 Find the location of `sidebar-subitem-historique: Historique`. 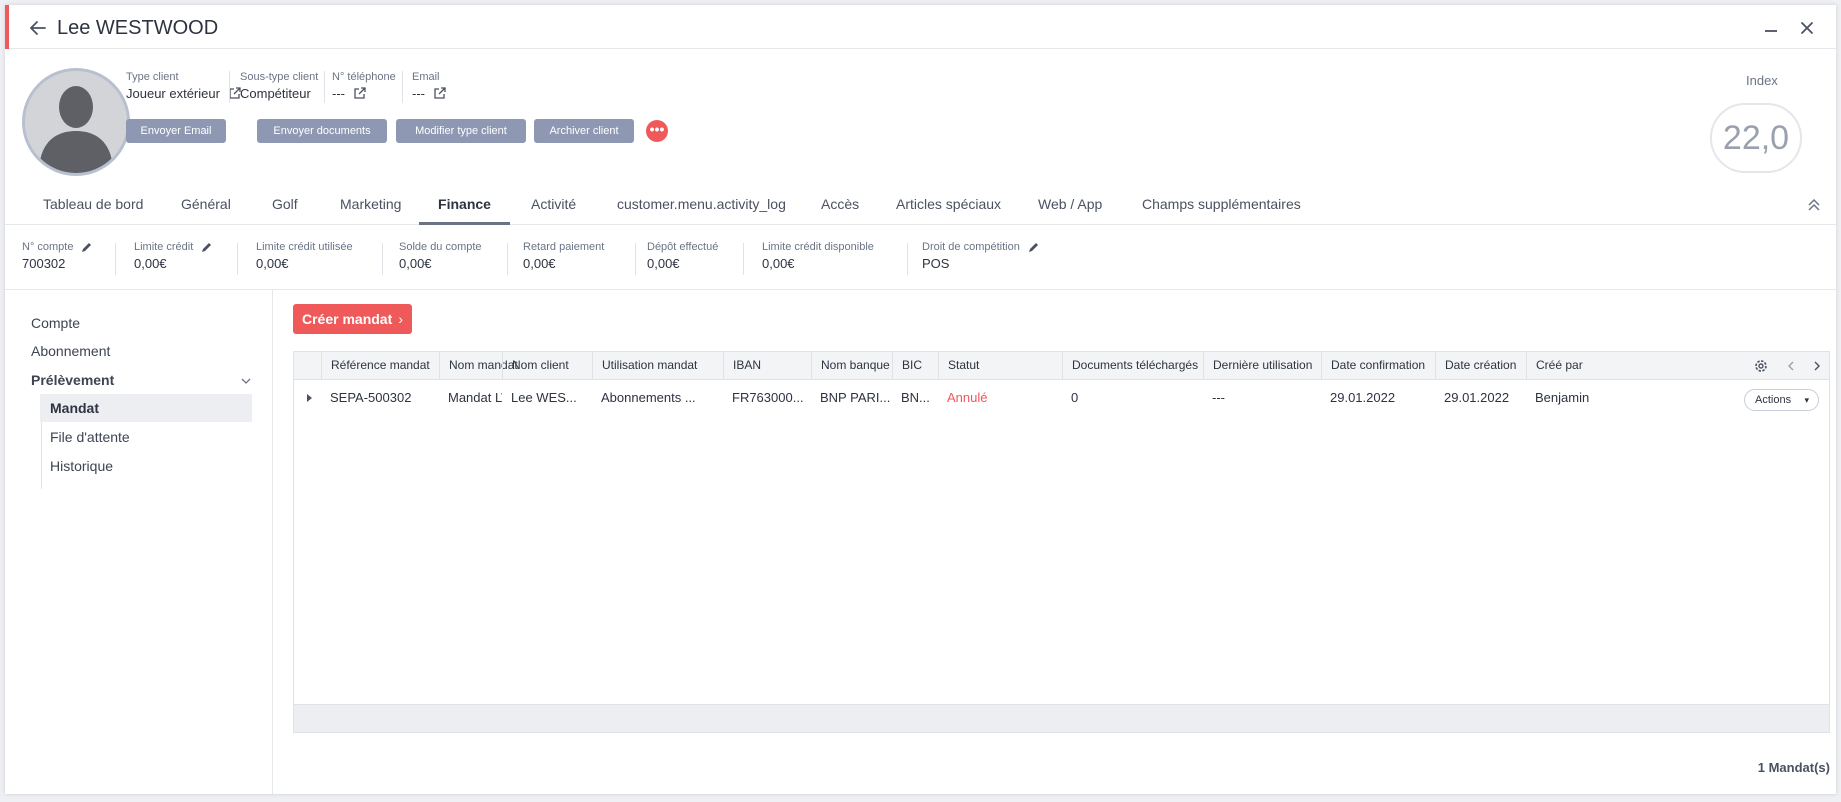

sidebar-subitem-historique: Historique is located at coordinates (146, 466).